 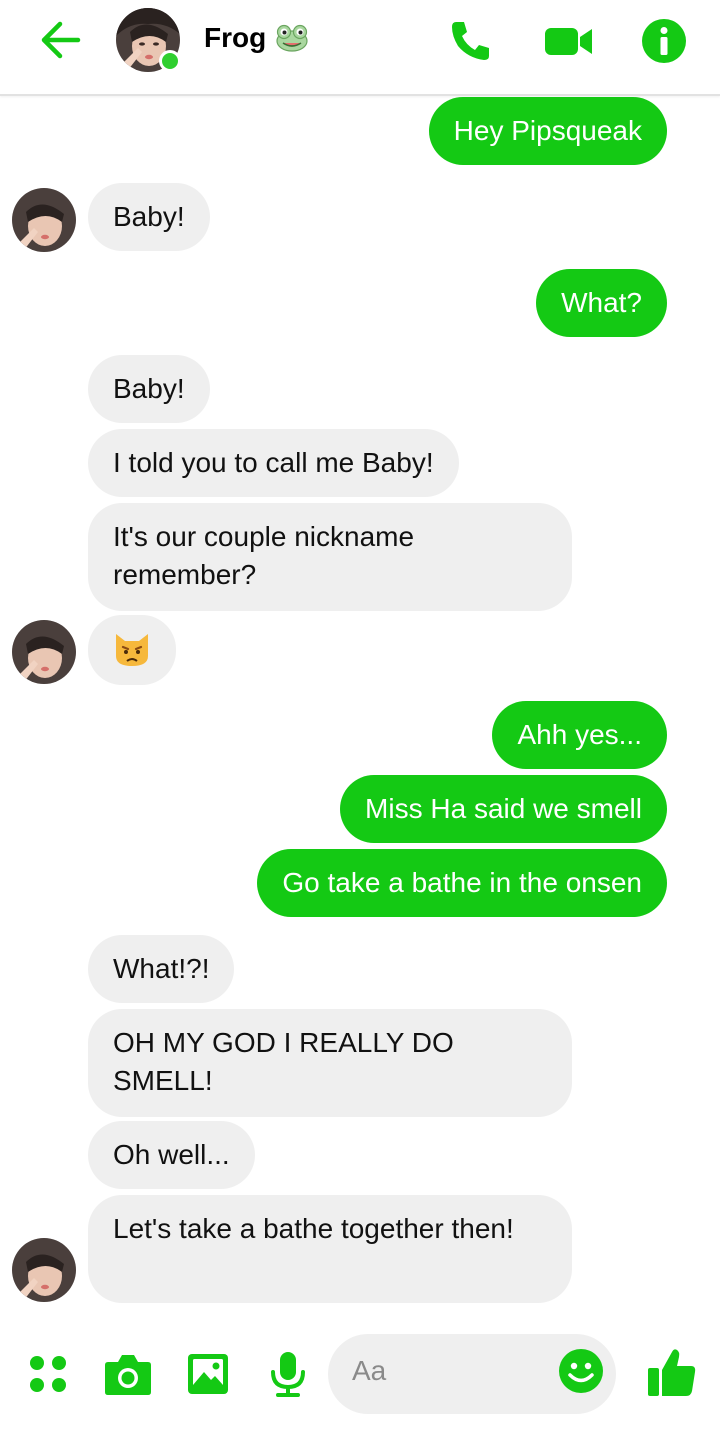 I want to click on message-input-placeholder: Aa, so click(x=369, y=1370).